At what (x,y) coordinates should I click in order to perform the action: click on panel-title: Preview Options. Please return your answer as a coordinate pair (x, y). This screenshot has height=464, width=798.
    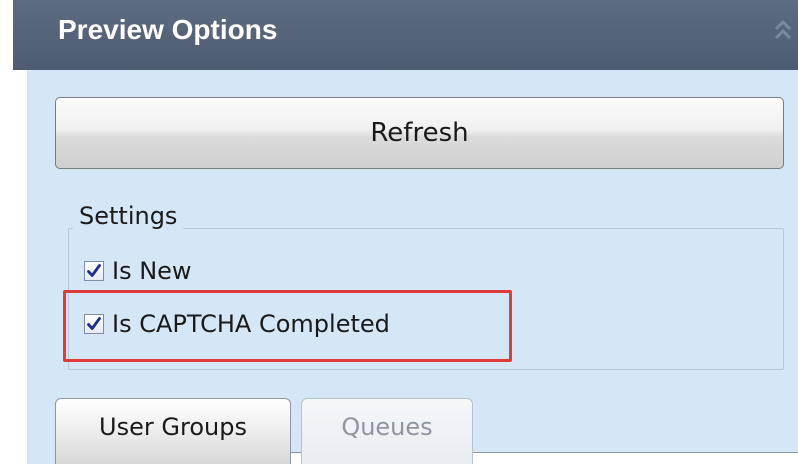
    Looking at the image, I should click on (168, 29).